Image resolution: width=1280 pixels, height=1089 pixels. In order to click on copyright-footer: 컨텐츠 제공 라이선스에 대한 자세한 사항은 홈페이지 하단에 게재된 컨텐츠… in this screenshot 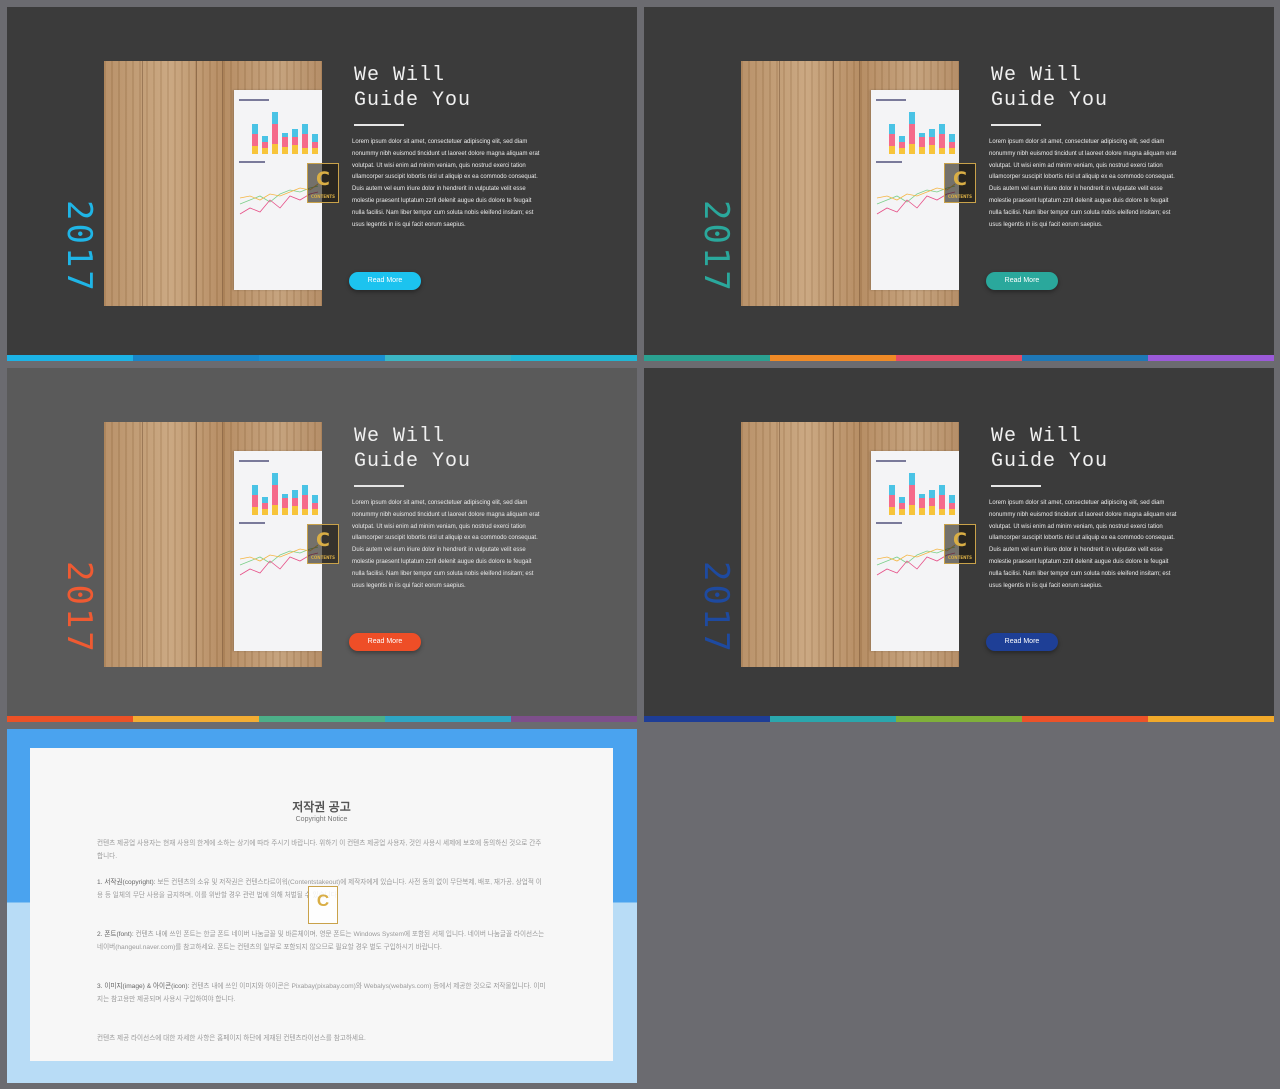, I will do `click(231, 1038)`.